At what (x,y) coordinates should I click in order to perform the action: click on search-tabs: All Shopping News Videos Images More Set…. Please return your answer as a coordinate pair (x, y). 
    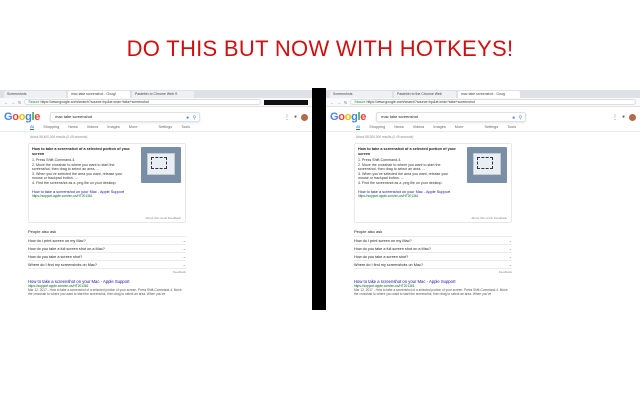
    Looking at the image, I should click on (156, 127).